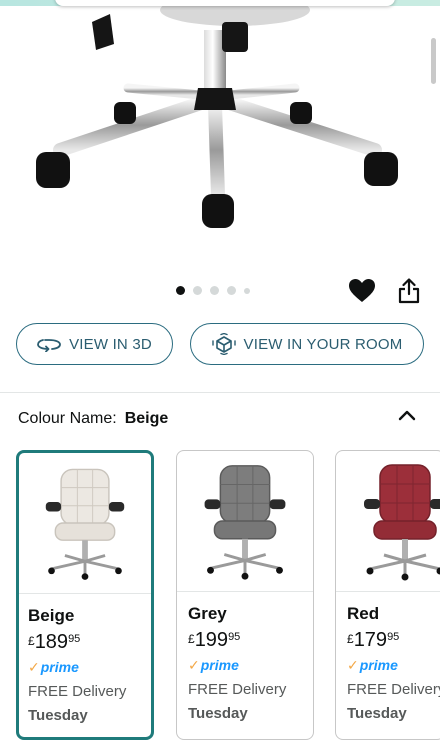 This screenshot has width=440, height=740. I want to click on view-in-your-room-label: VIEW IN YOUR ROOM, so click(323, 344).